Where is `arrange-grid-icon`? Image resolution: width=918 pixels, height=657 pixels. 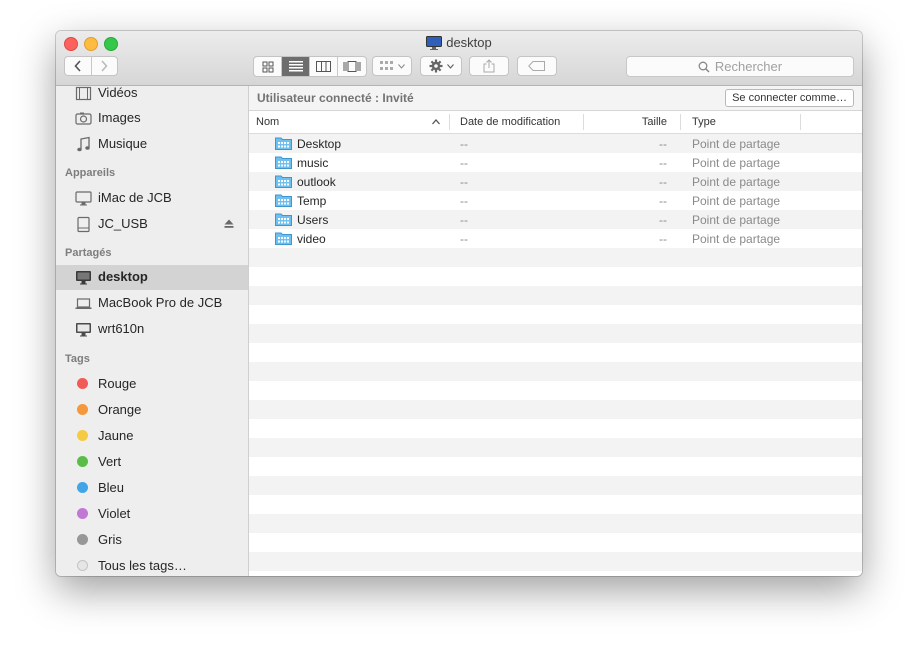
arrange-grid-icon is located at coordinates (386, 65).